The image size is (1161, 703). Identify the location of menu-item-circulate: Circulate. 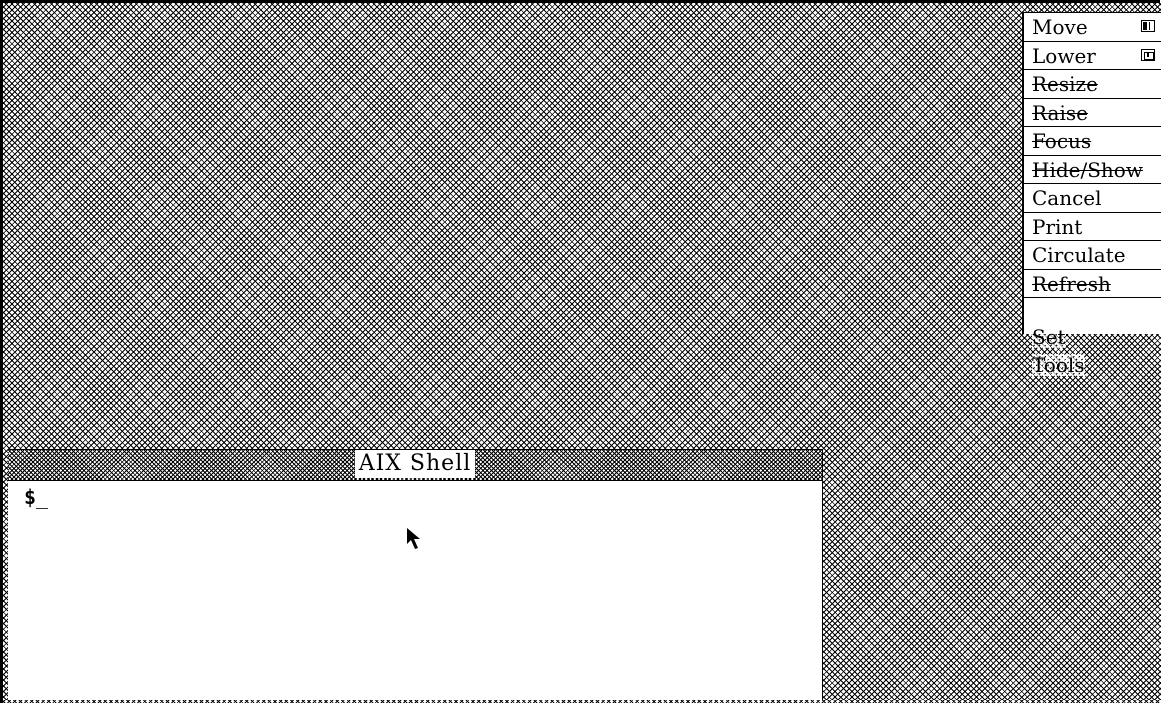
(1092, 255).